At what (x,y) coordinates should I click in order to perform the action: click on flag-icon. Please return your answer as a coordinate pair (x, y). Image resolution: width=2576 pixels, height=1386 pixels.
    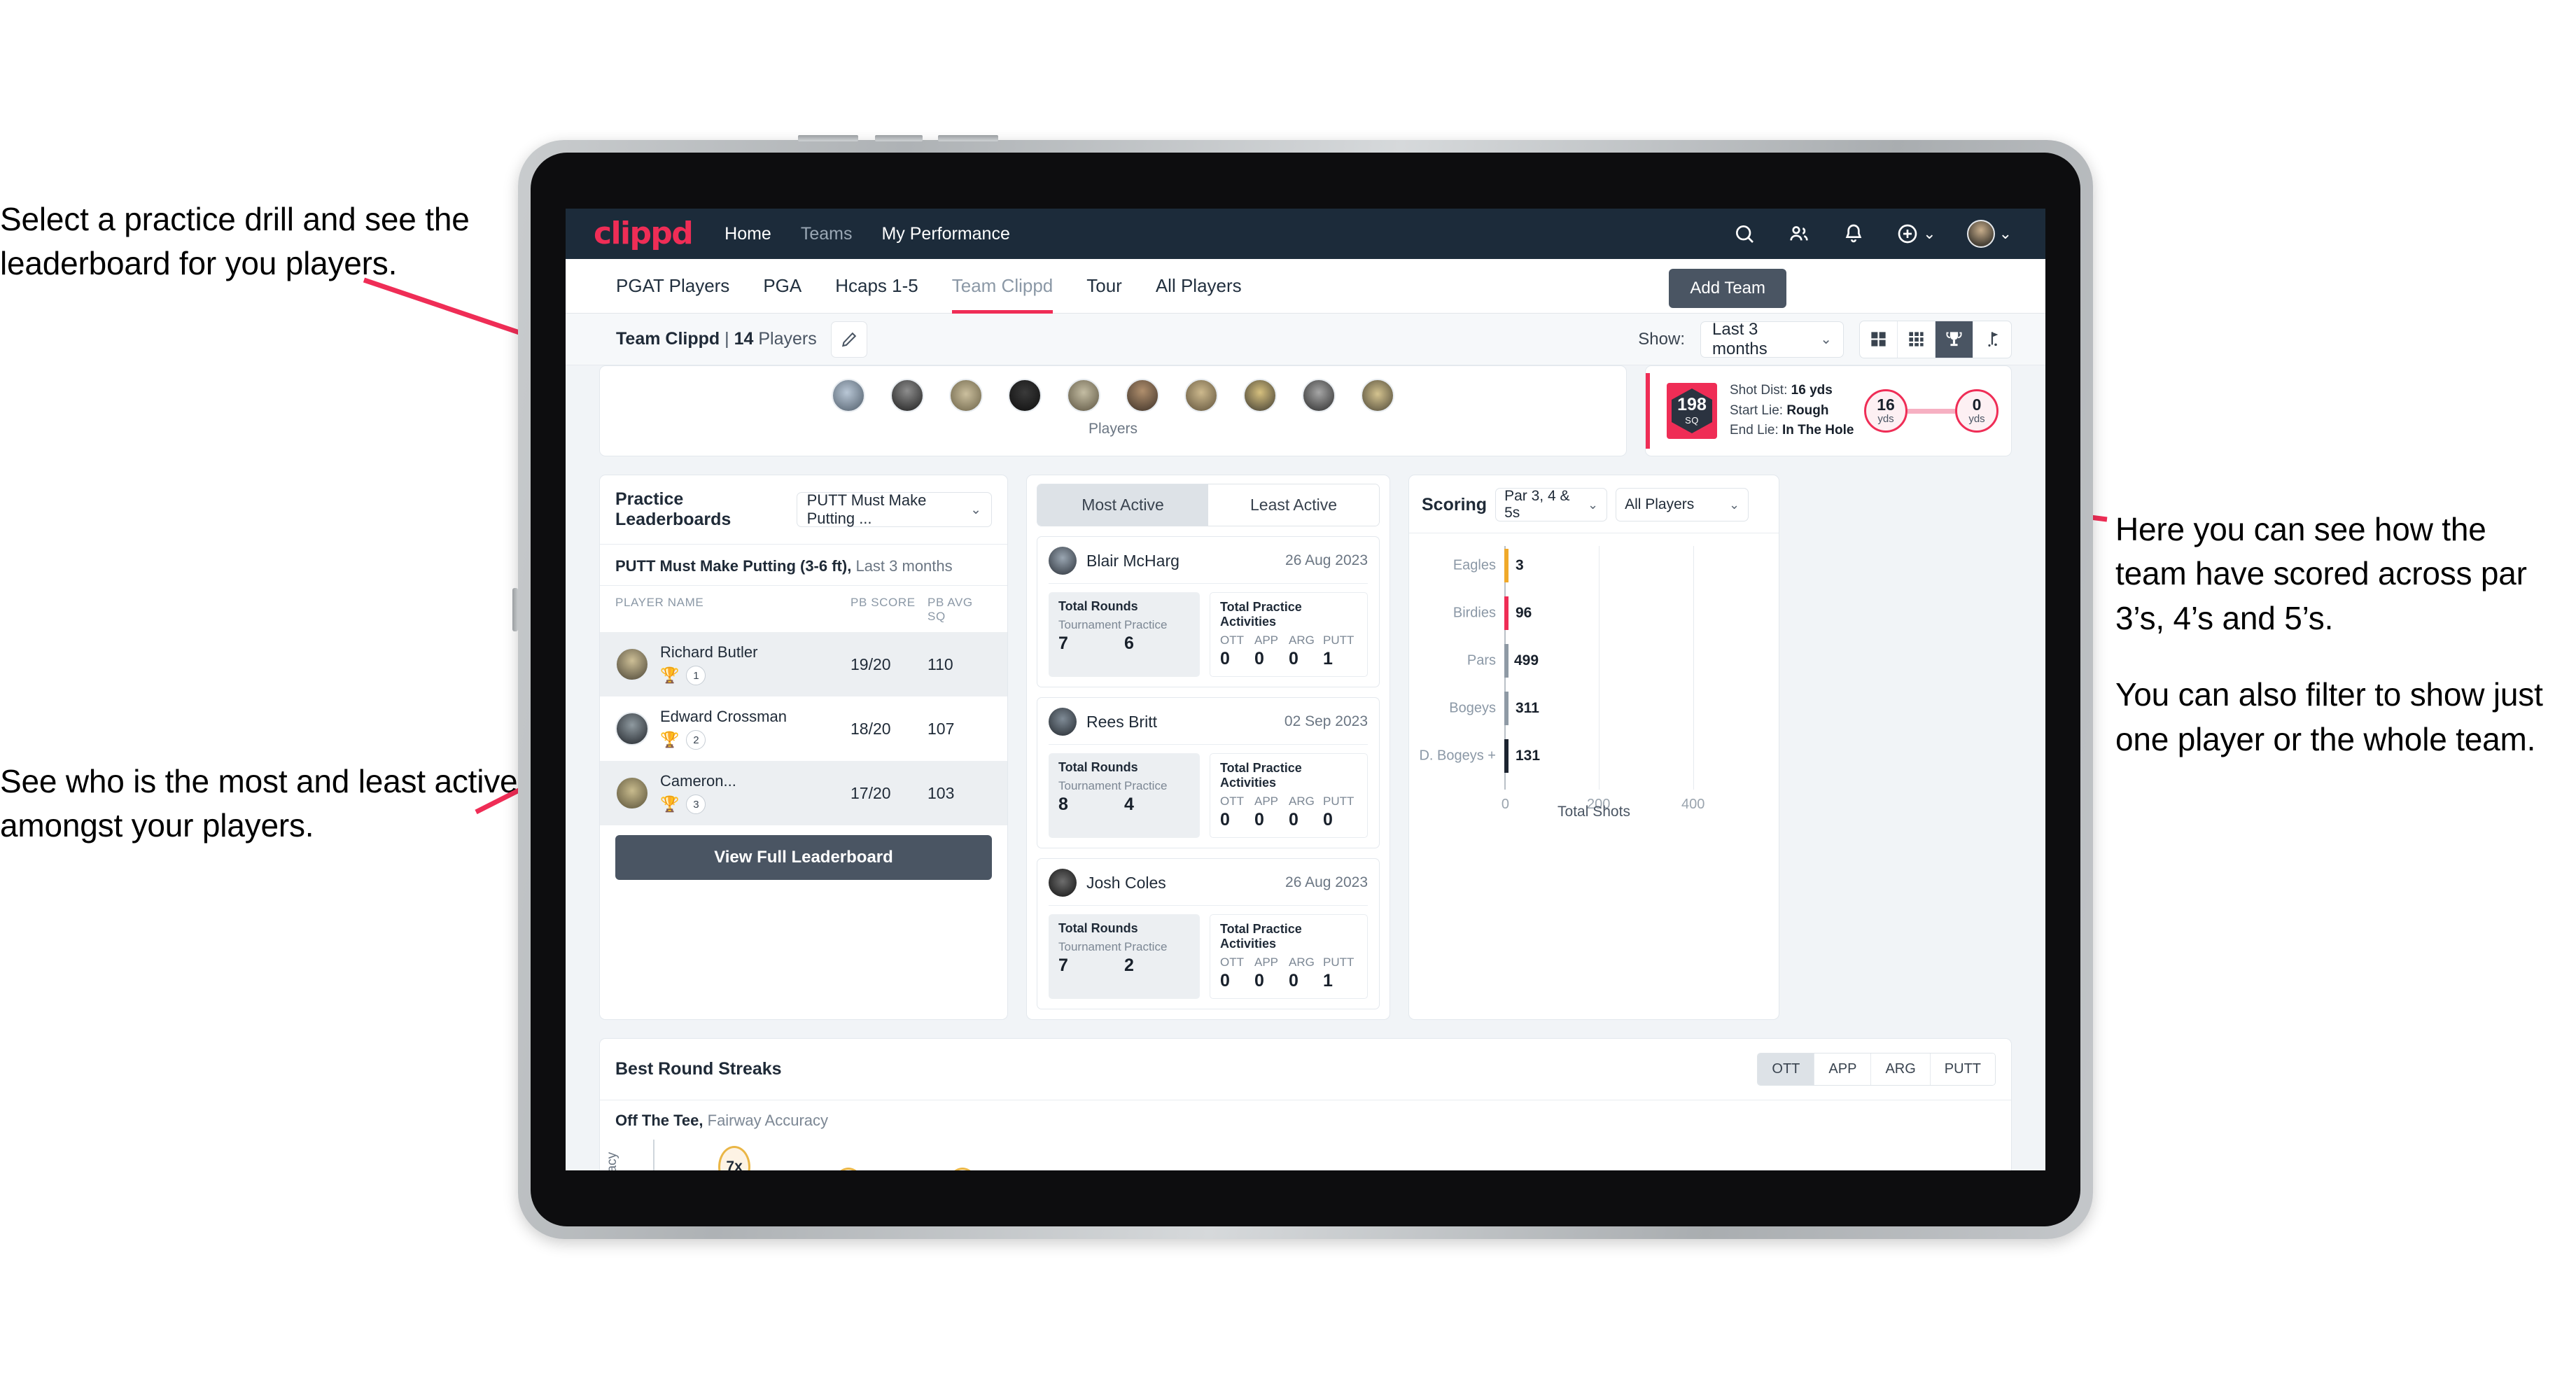
    Looking at the image, I should click on (1992, 339).